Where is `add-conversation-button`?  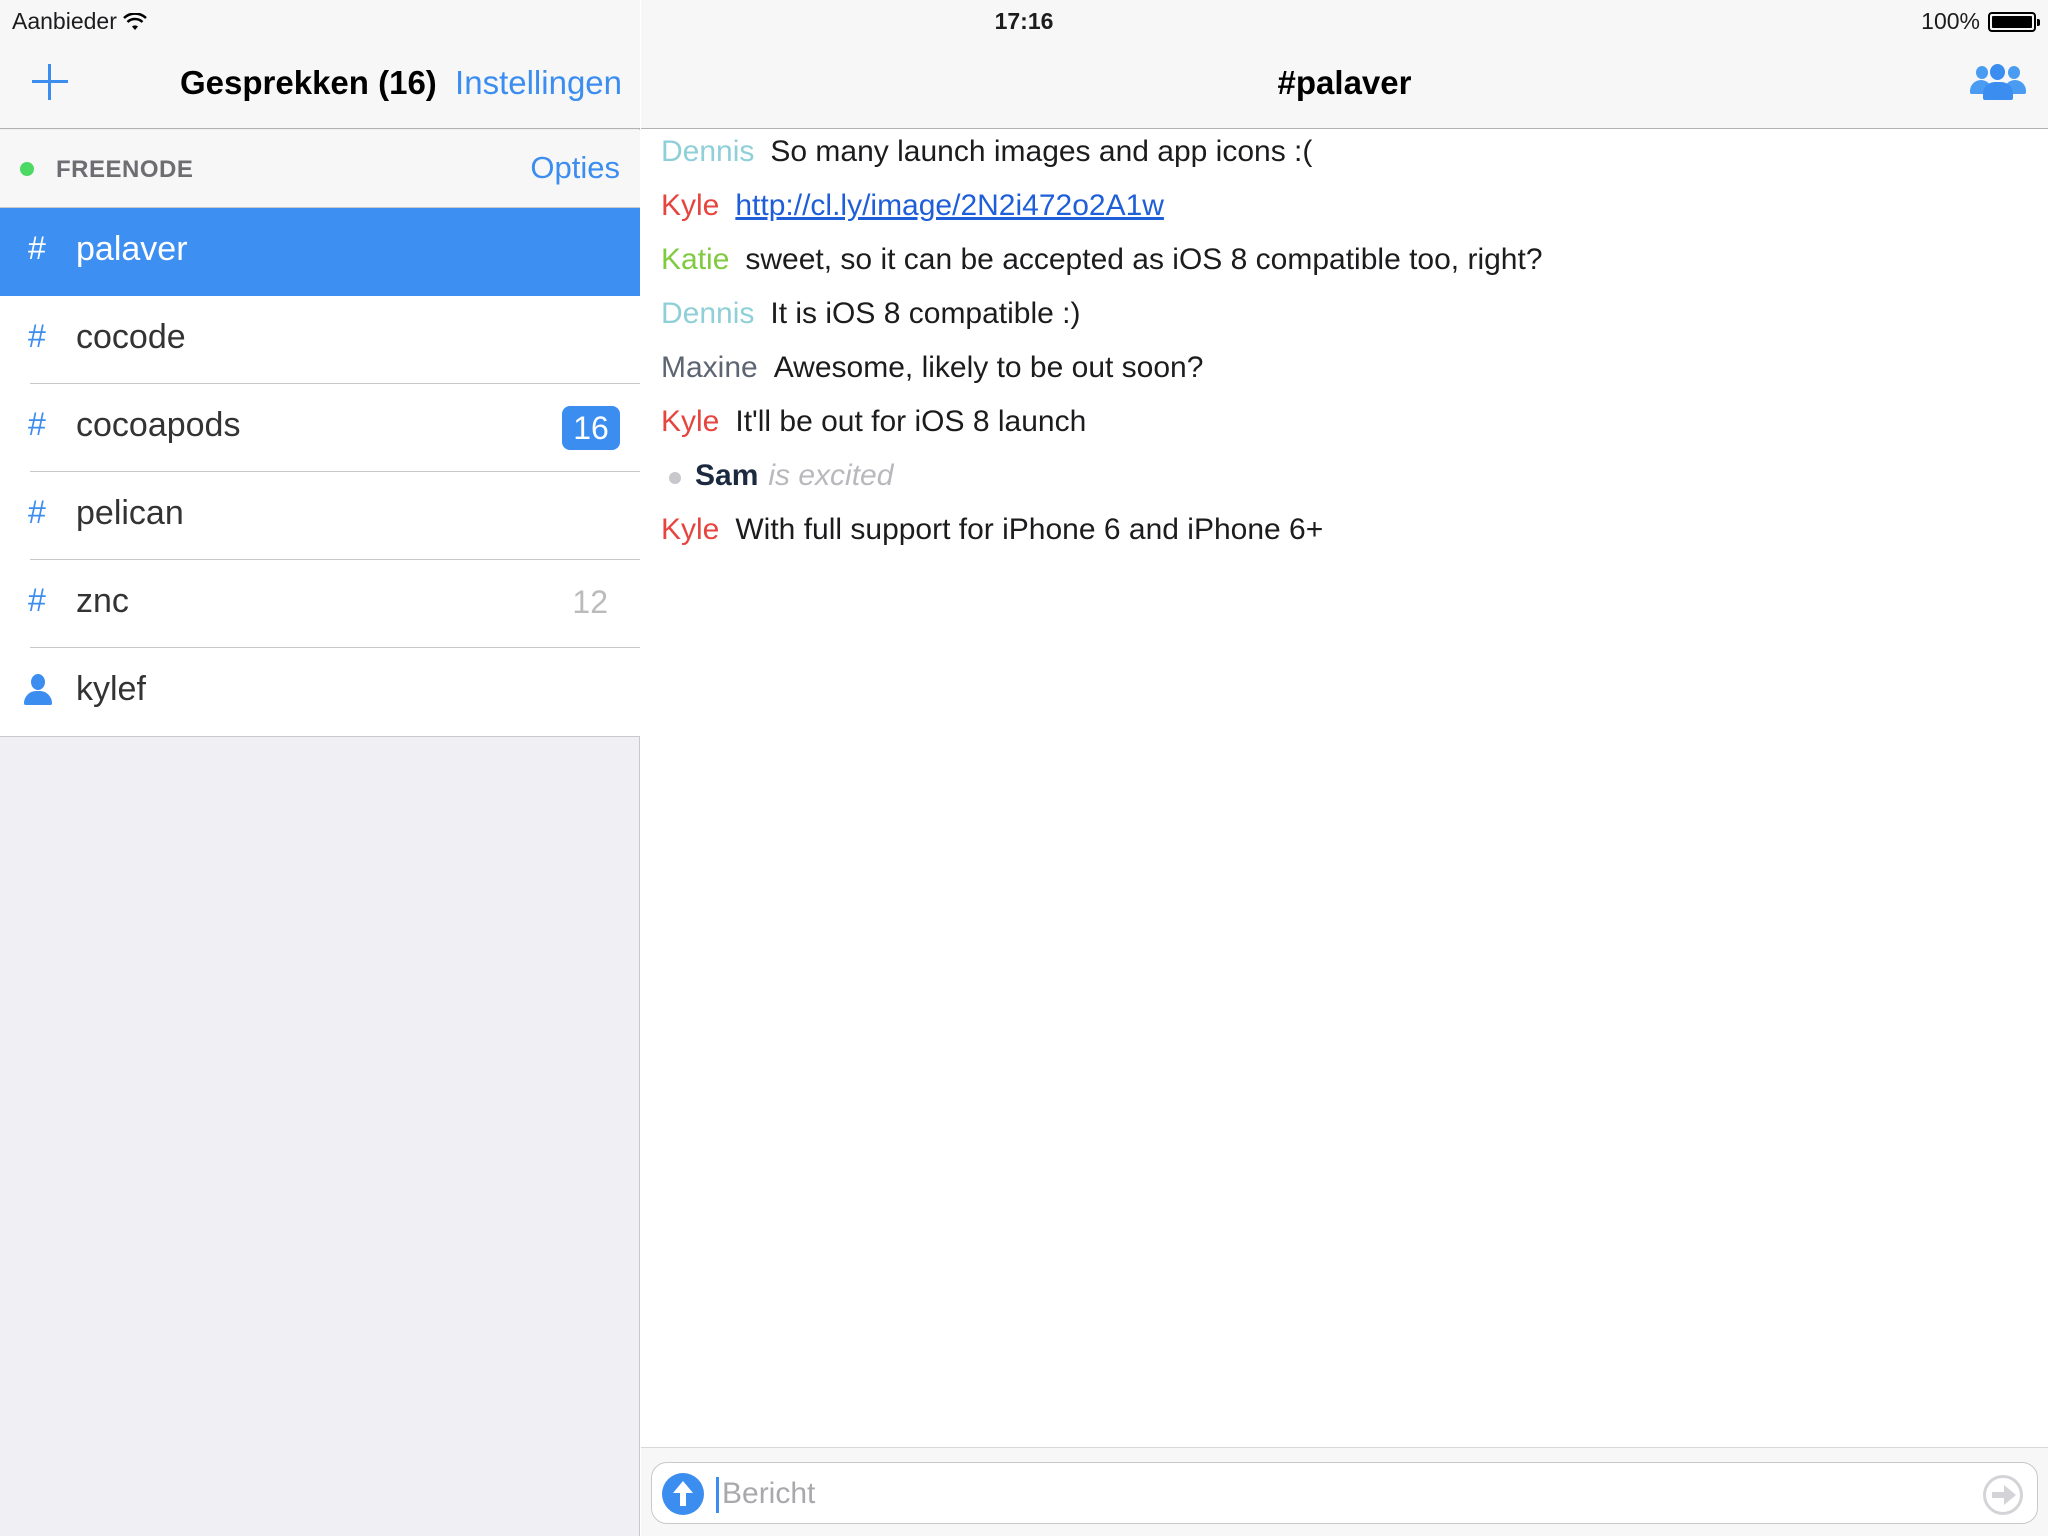 add-conversation-button is located at coordinates (50, 82).